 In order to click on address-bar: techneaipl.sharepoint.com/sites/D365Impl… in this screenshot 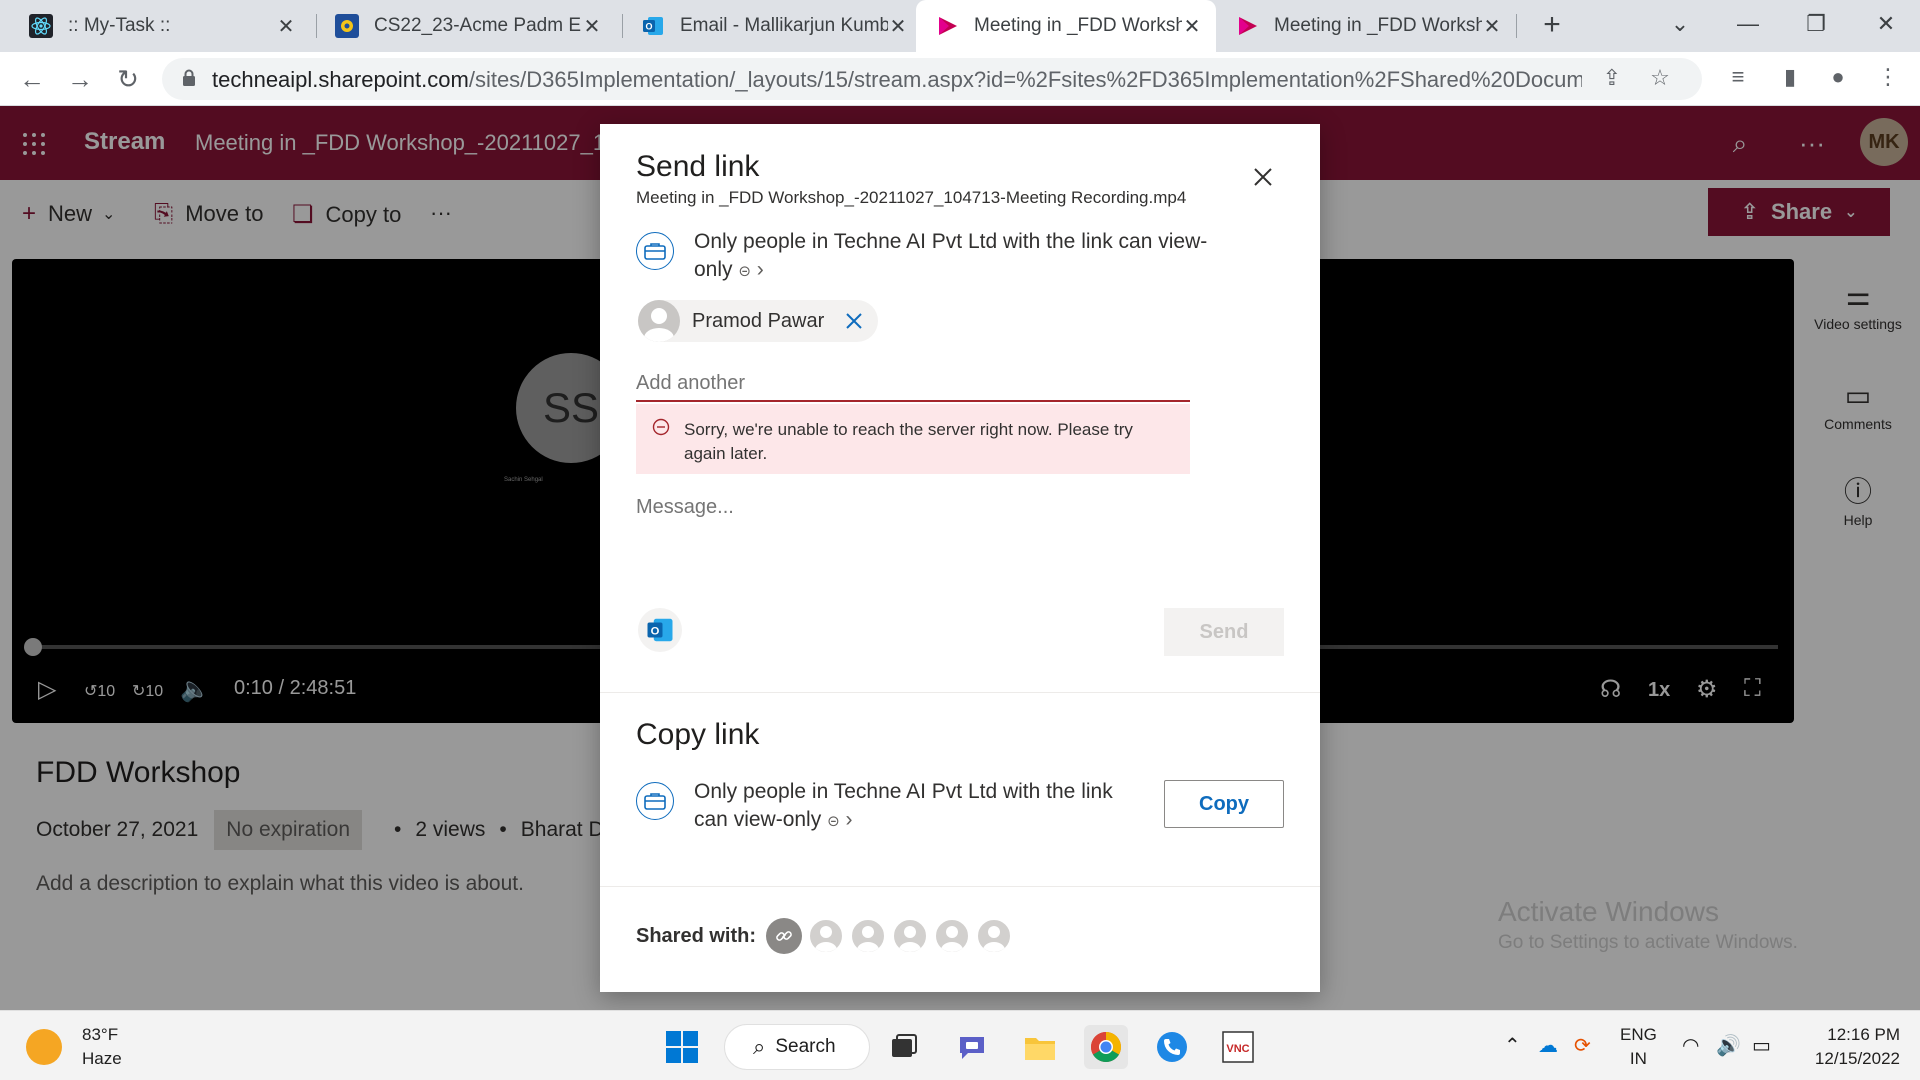, I will do `click(932, 79)`.